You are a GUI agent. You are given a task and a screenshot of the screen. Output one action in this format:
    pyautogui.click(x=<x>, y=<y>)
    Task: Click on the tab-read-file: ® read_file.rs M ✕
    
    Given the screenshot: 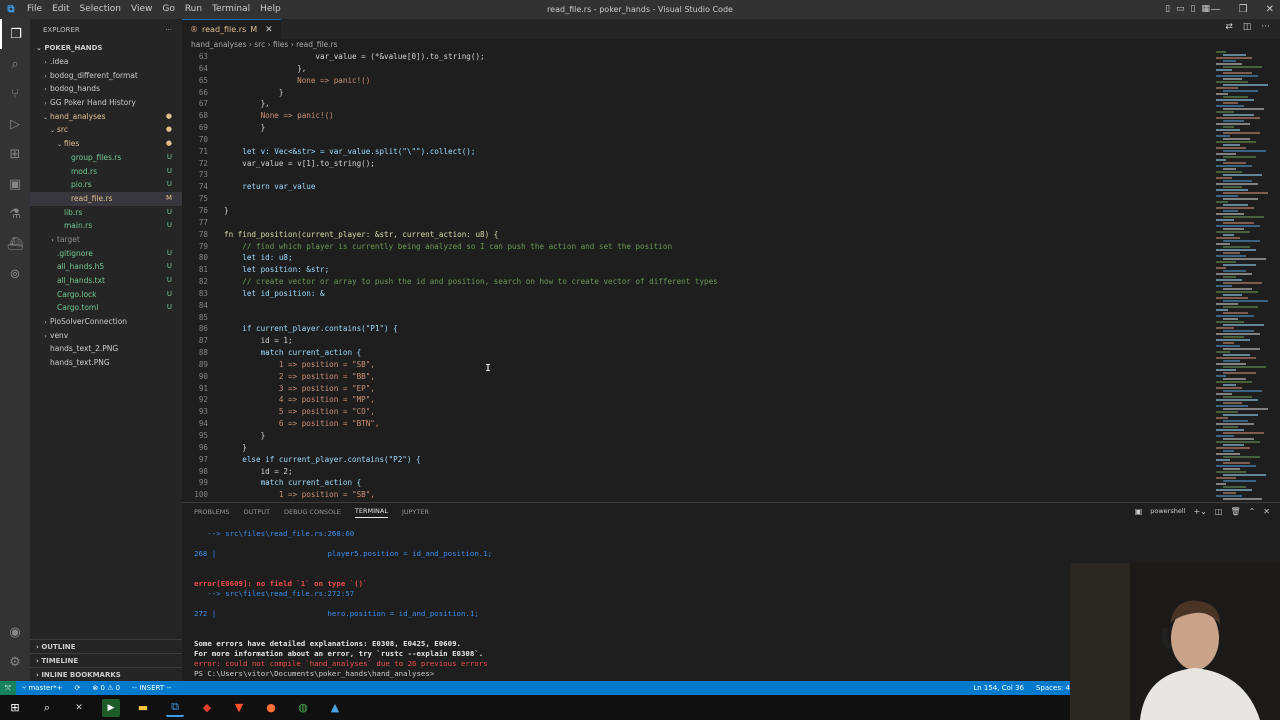 What is the action you would take?
    pyautogui.click(x=231, y=29)
    